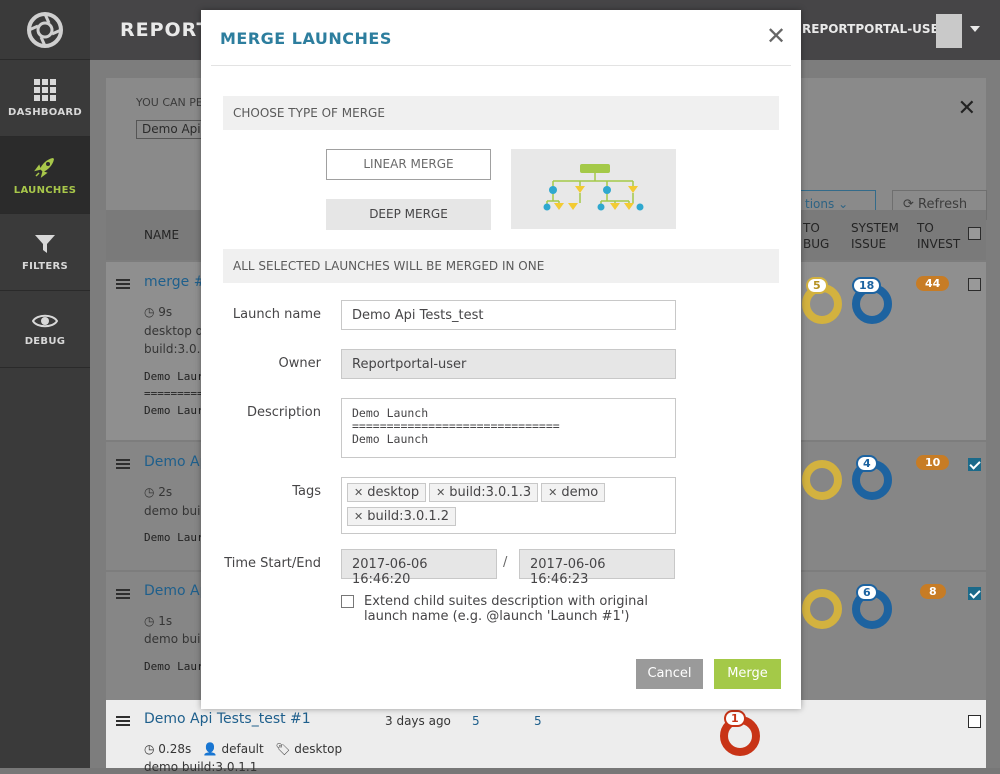  Describe the element at coordinates (283, 412) in the screenshot. I see `description-label: Description` at that location.